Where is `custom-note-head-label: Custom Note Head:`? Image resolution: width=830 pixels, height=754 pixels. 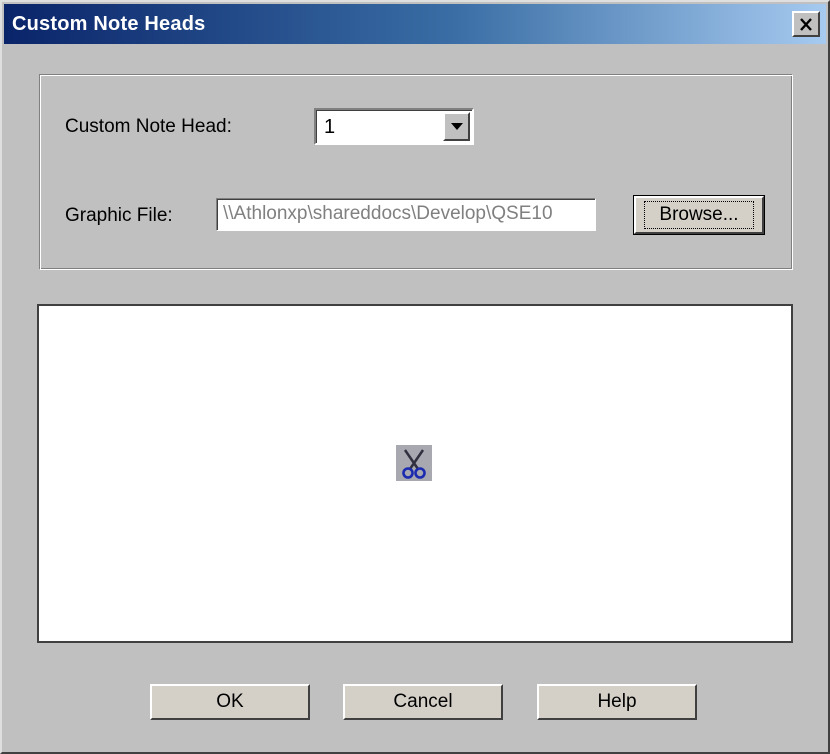 custom-note-head-label: Custom Note Head: is located at coordinates (148, 126).